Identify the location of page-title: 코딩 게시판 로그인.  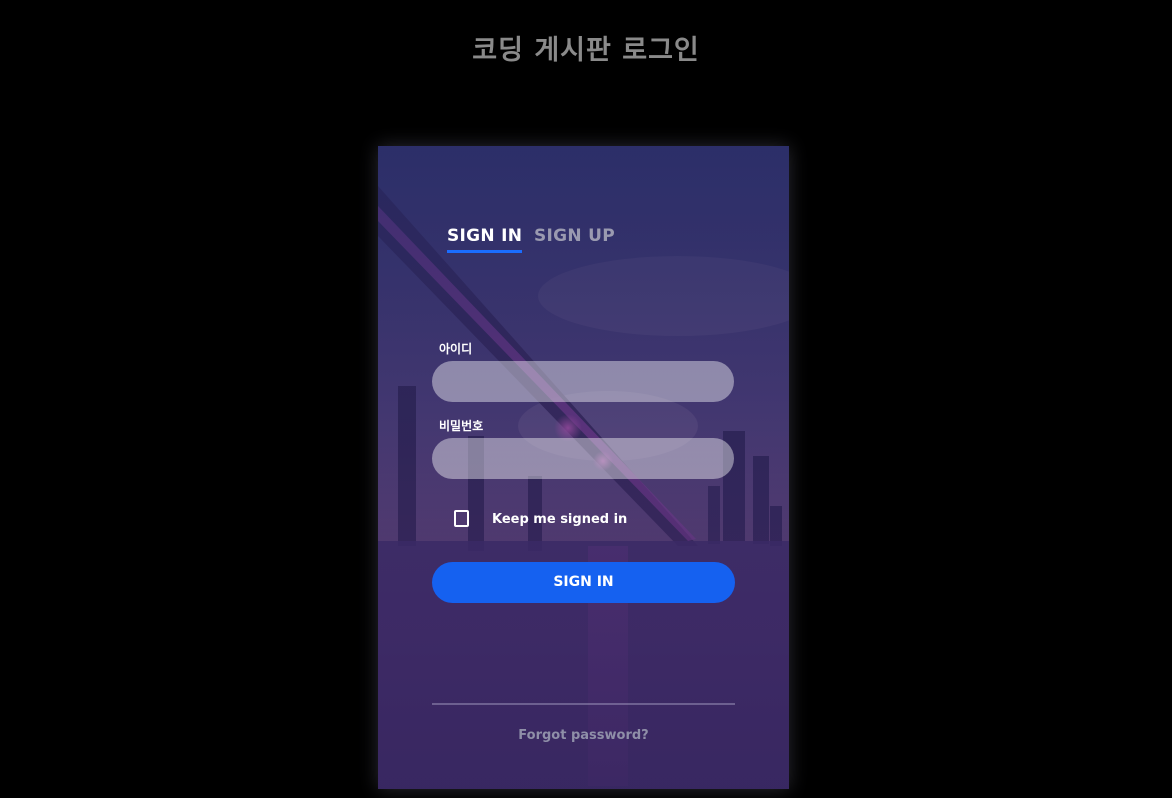
(586, 50).